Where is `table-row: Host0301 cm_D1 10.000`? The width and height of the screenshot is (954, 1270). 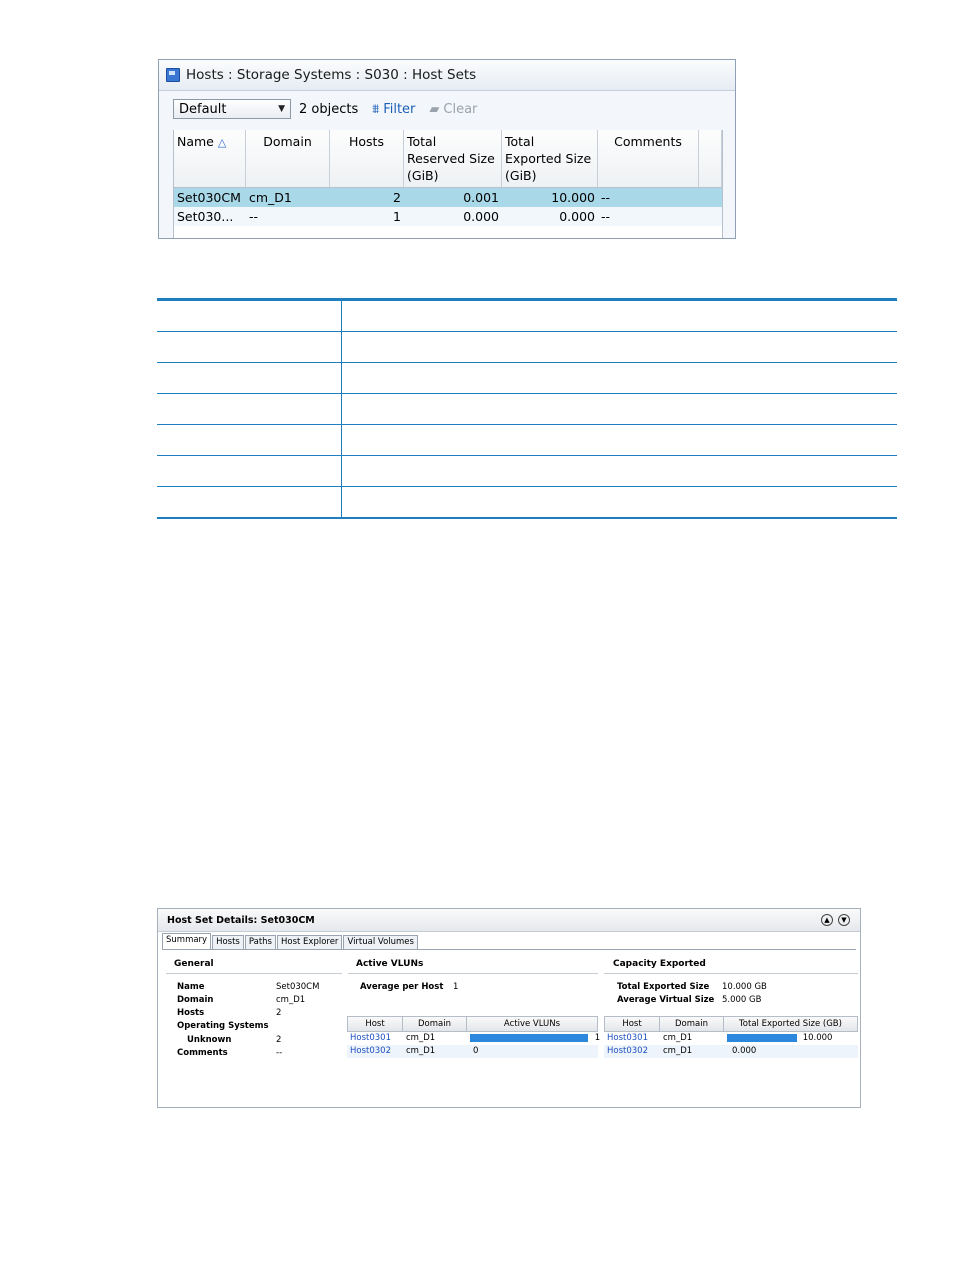 table-row: Host0301 cm_D1 10.000 is located at coordinates (731, 1038).